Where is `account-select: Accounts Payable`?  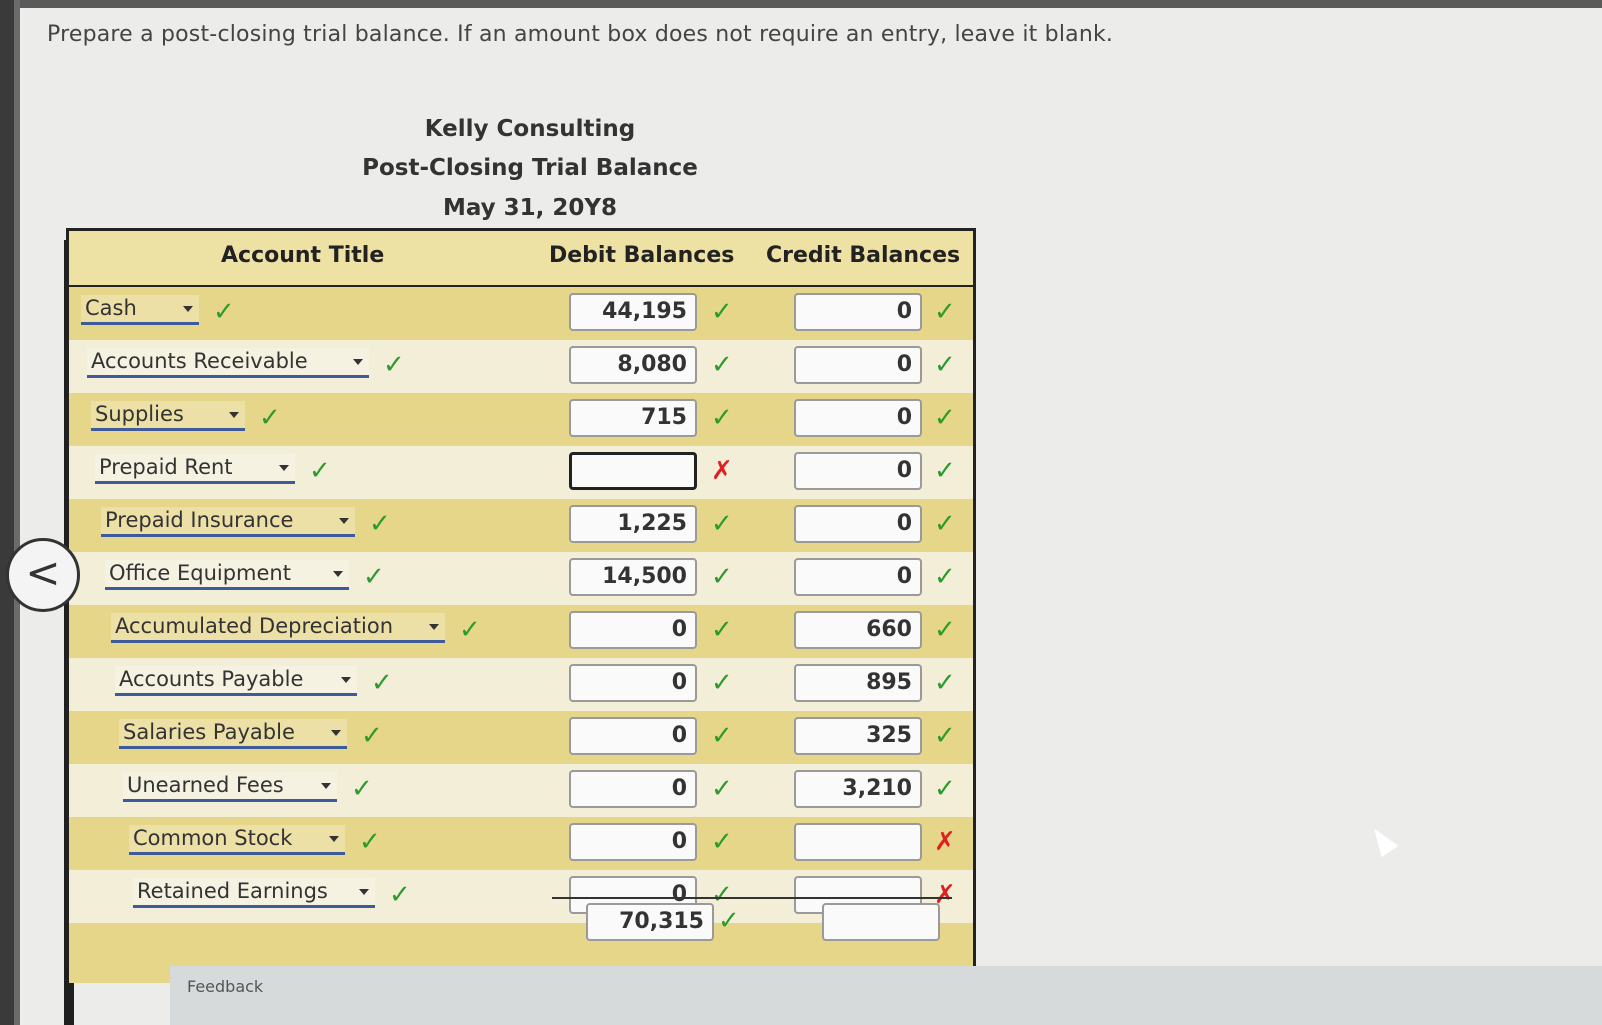
account-select: Accounts Payable is located at coordinates (236, 681).